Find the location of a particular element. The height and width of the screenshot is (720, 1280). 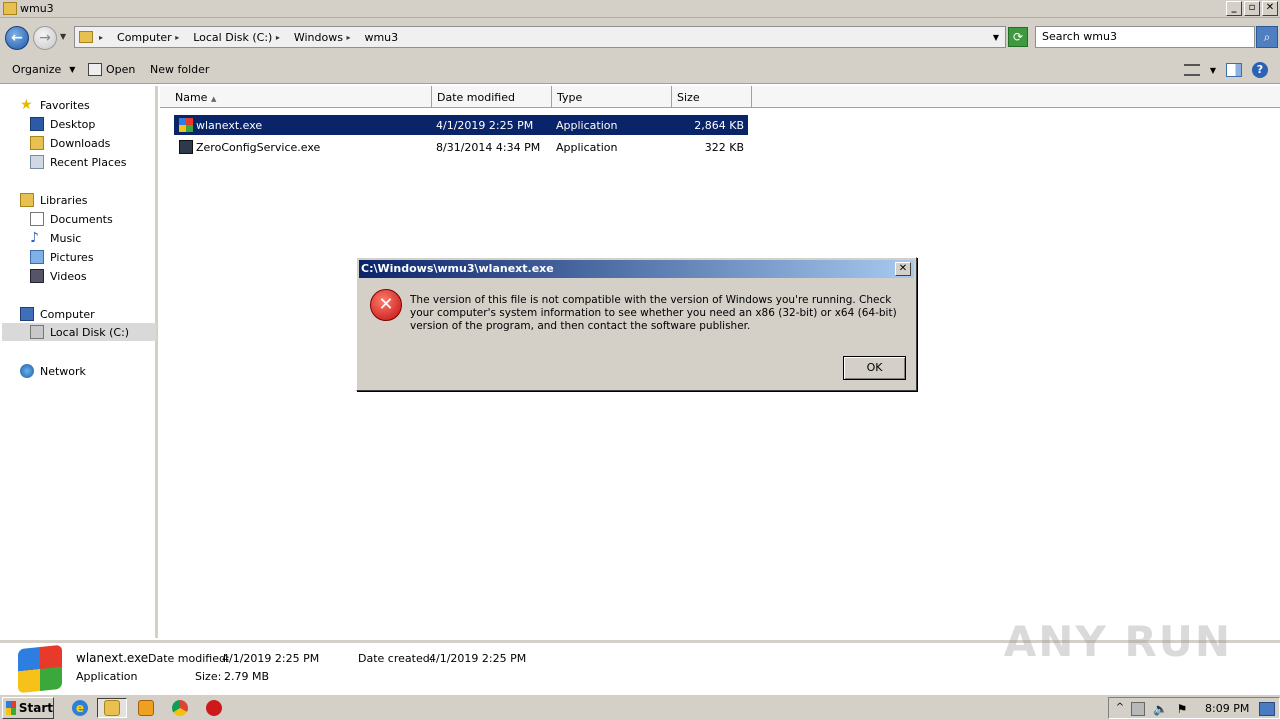

recent-places-icon is located at coordinates (37, 162).